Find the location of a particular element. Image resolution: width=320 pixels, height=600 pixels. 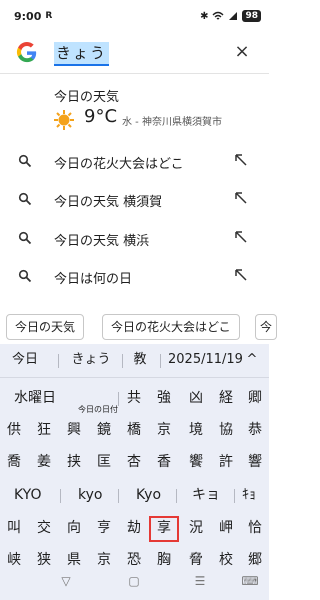

conversion-kyou-kanji: 今日 is located at coordinates (25, 360).